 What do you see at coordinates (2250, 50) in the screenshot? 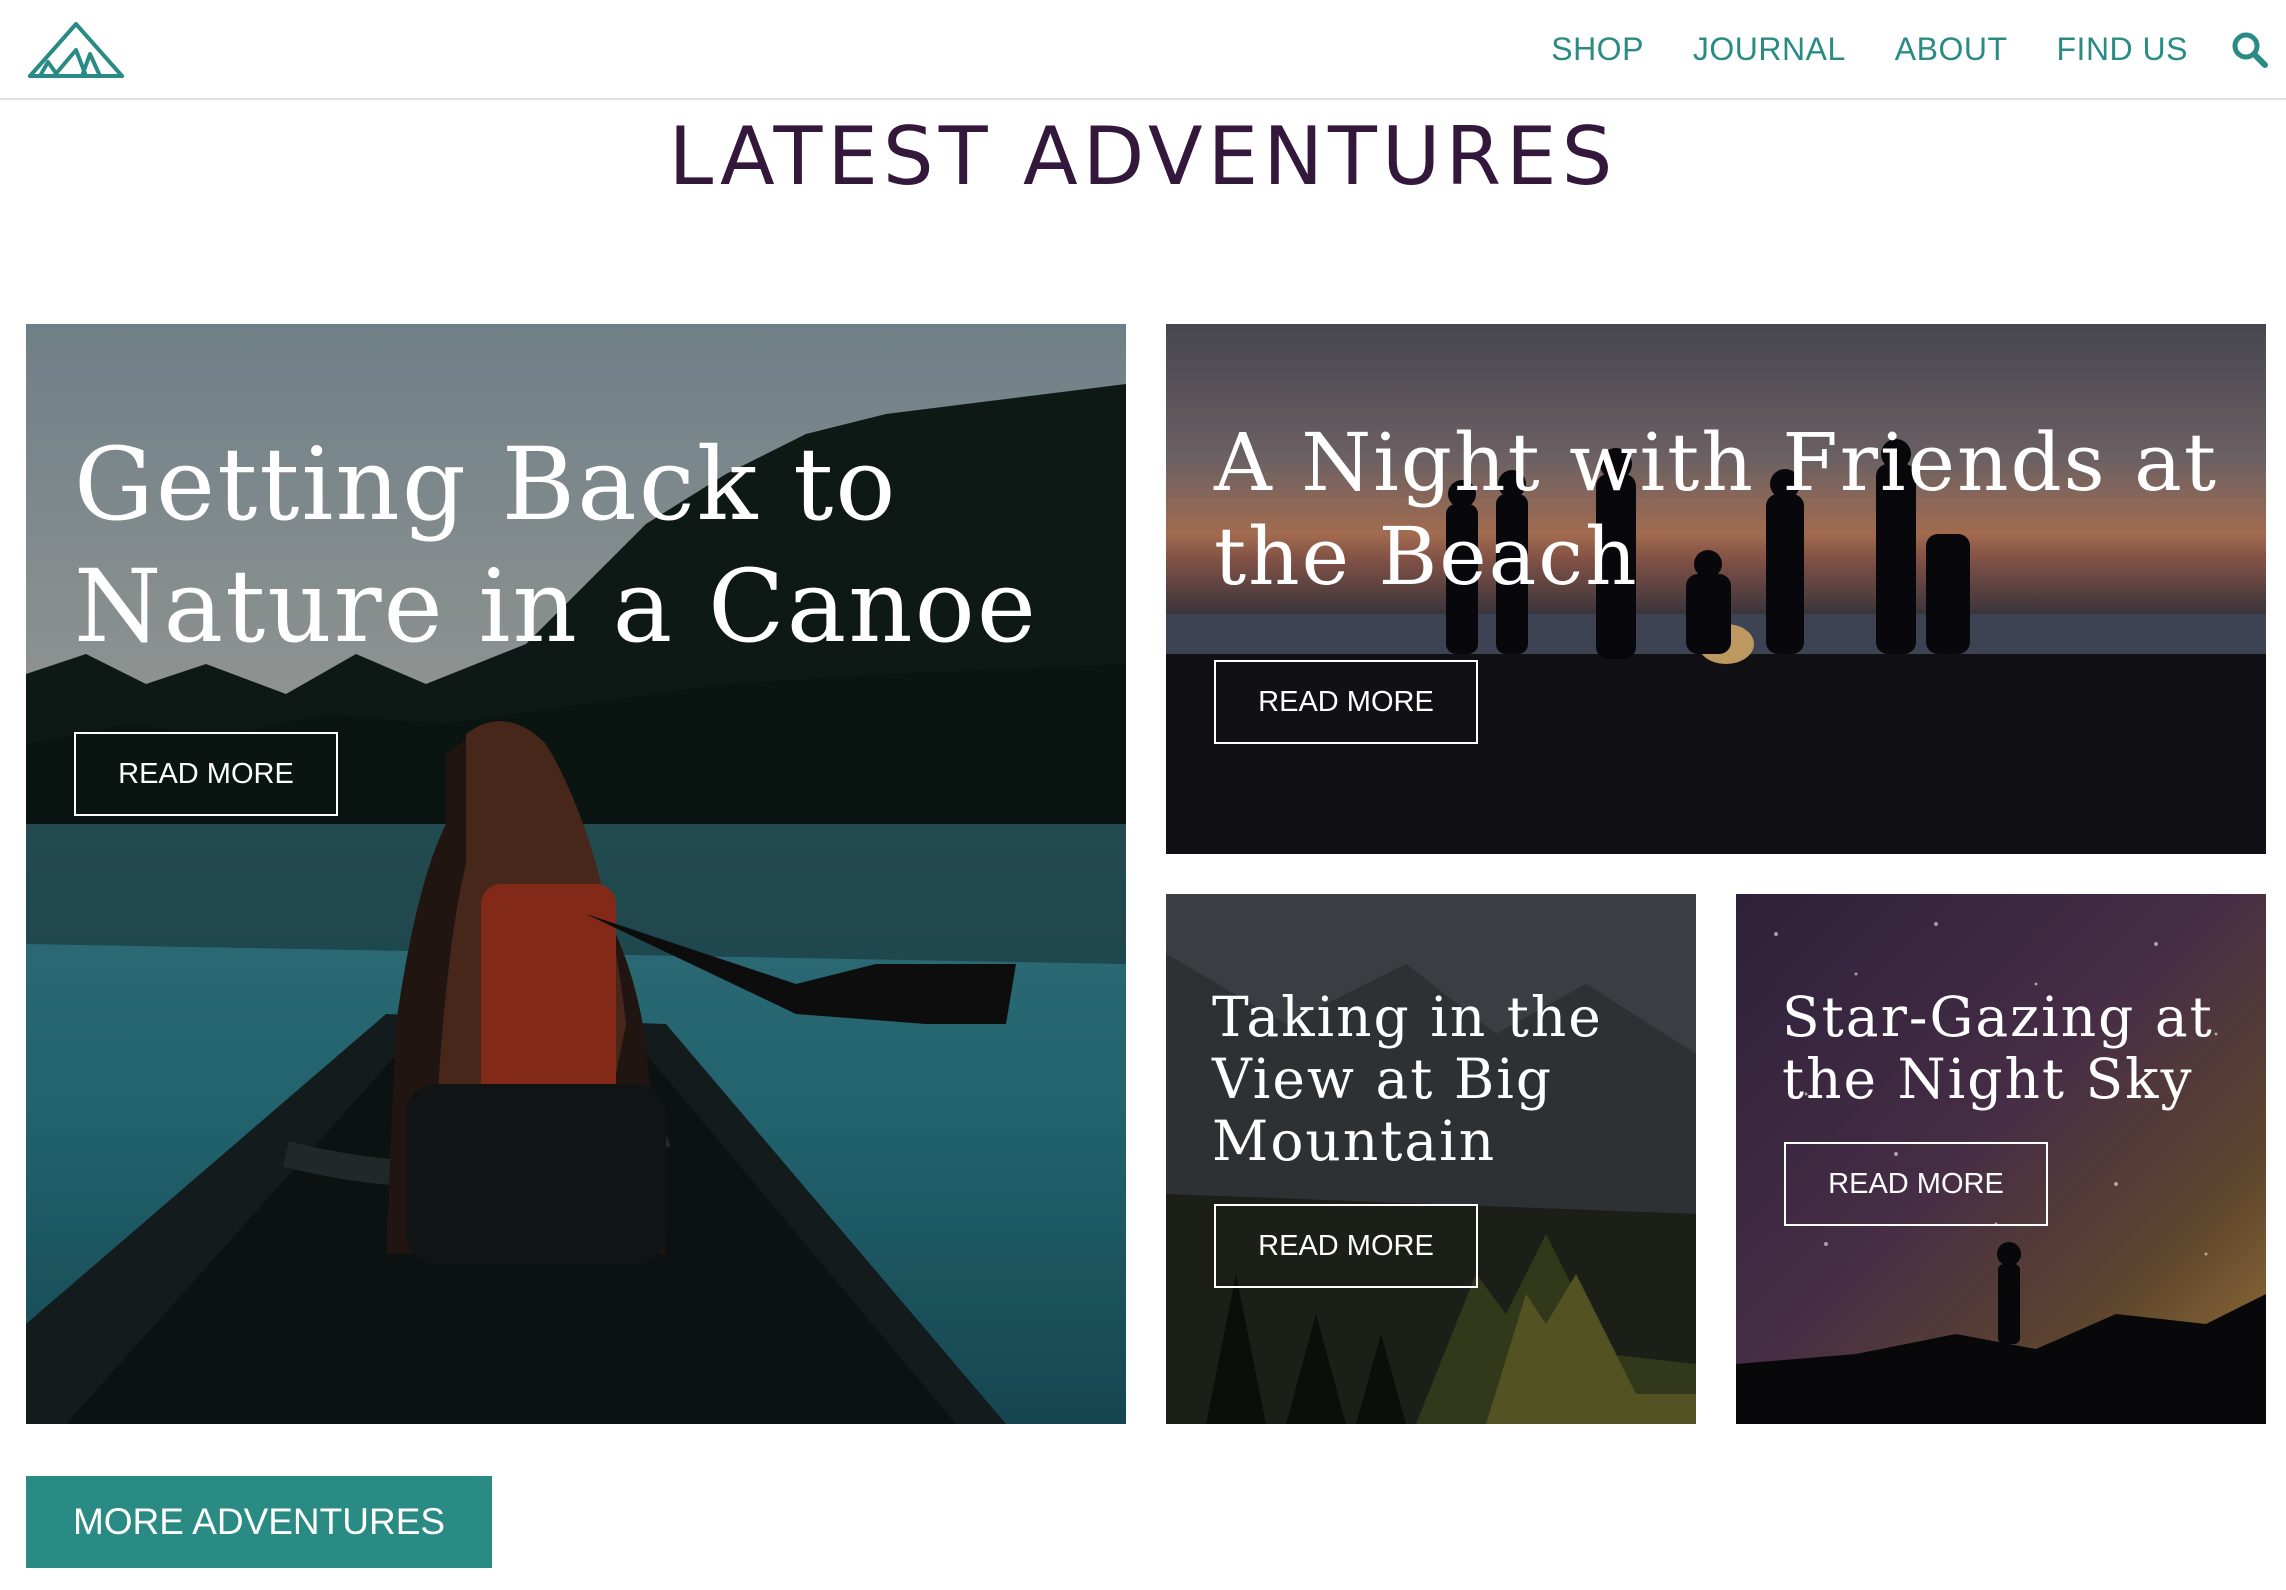
I see `search-icon` at bounding box center [2250, 50].